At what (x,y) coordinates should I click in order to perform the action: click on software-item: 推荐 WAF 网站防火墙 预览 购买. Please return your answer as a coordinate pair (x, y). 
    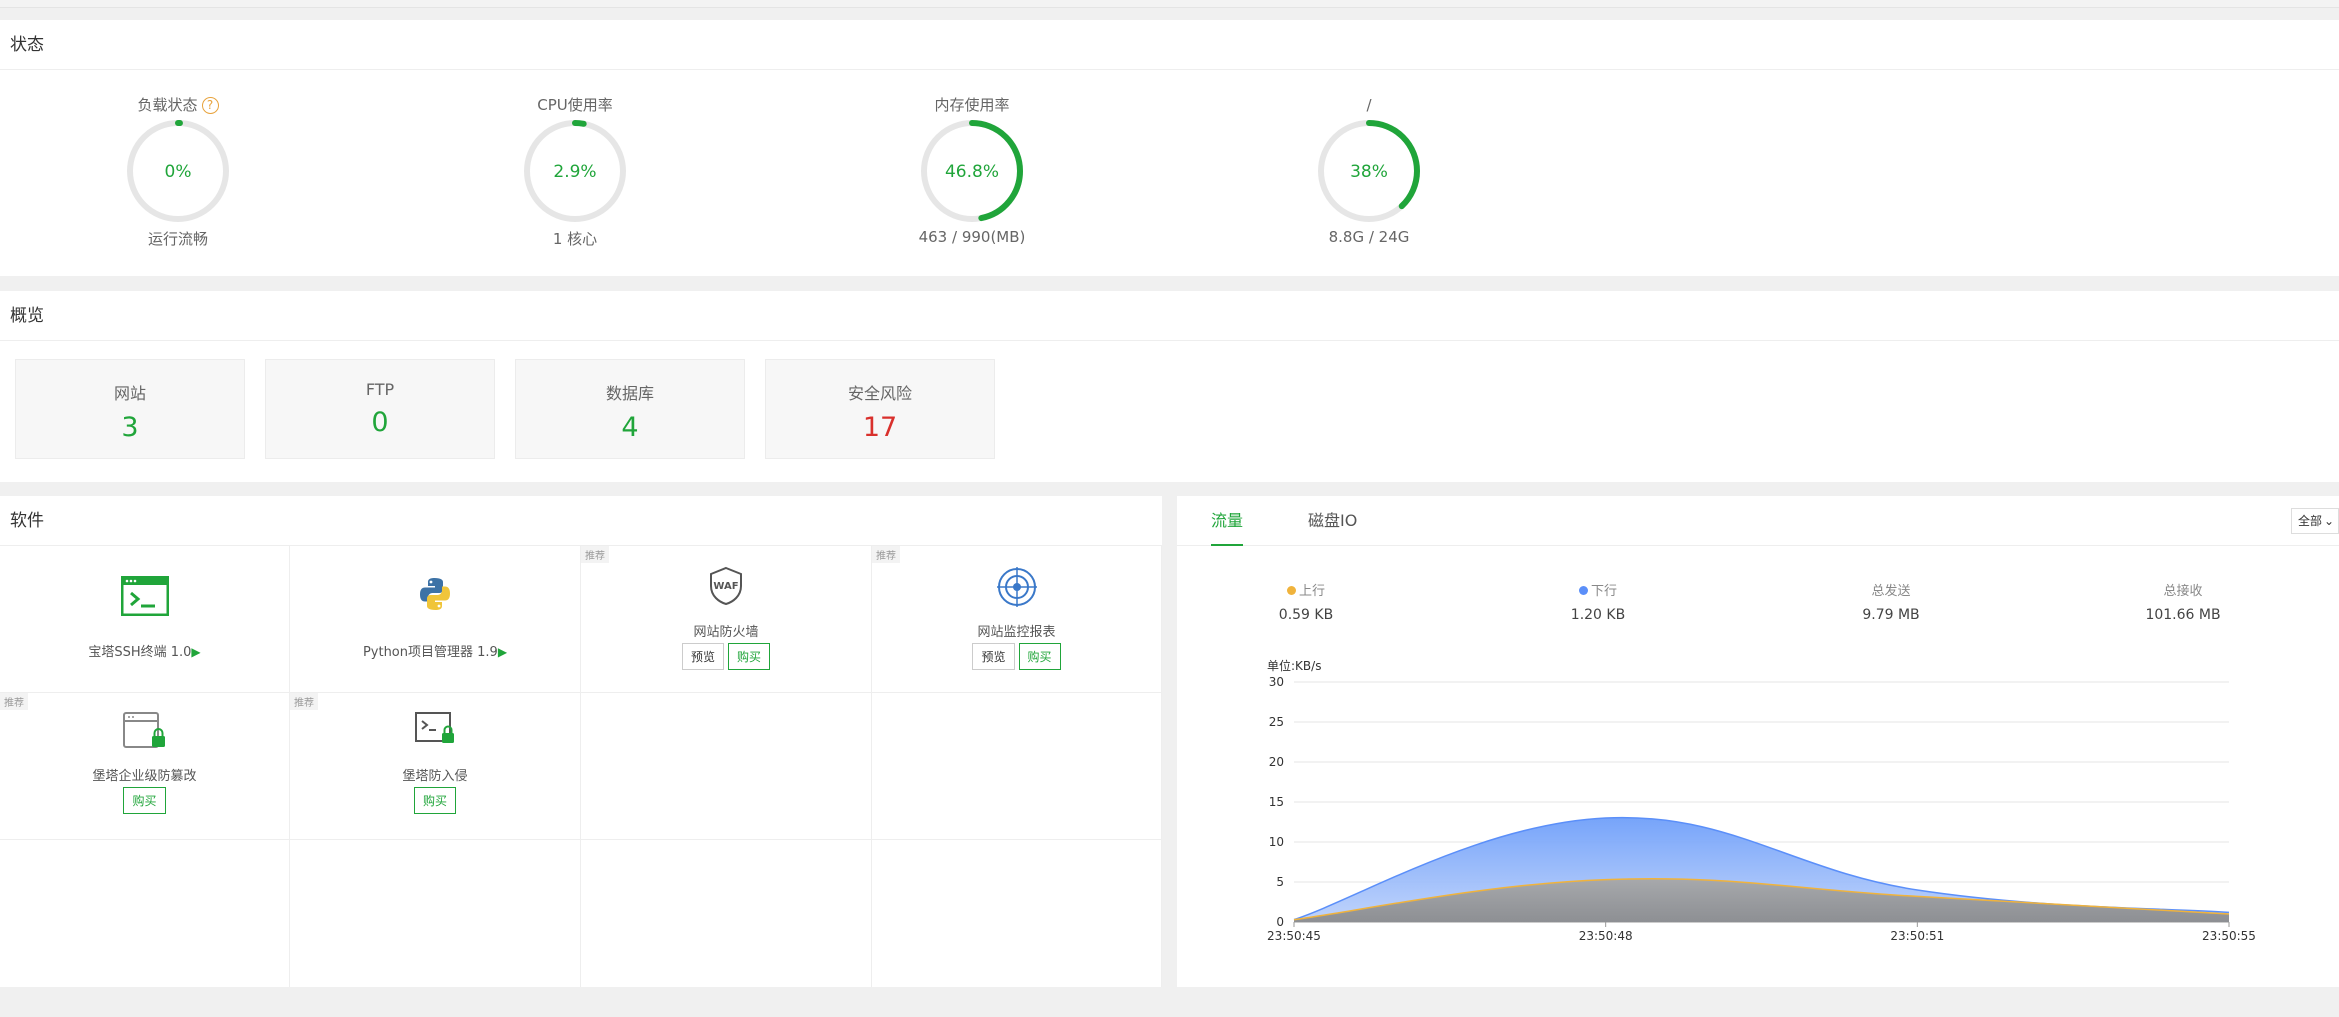
    Looking at the image, I should click on (726, 619).